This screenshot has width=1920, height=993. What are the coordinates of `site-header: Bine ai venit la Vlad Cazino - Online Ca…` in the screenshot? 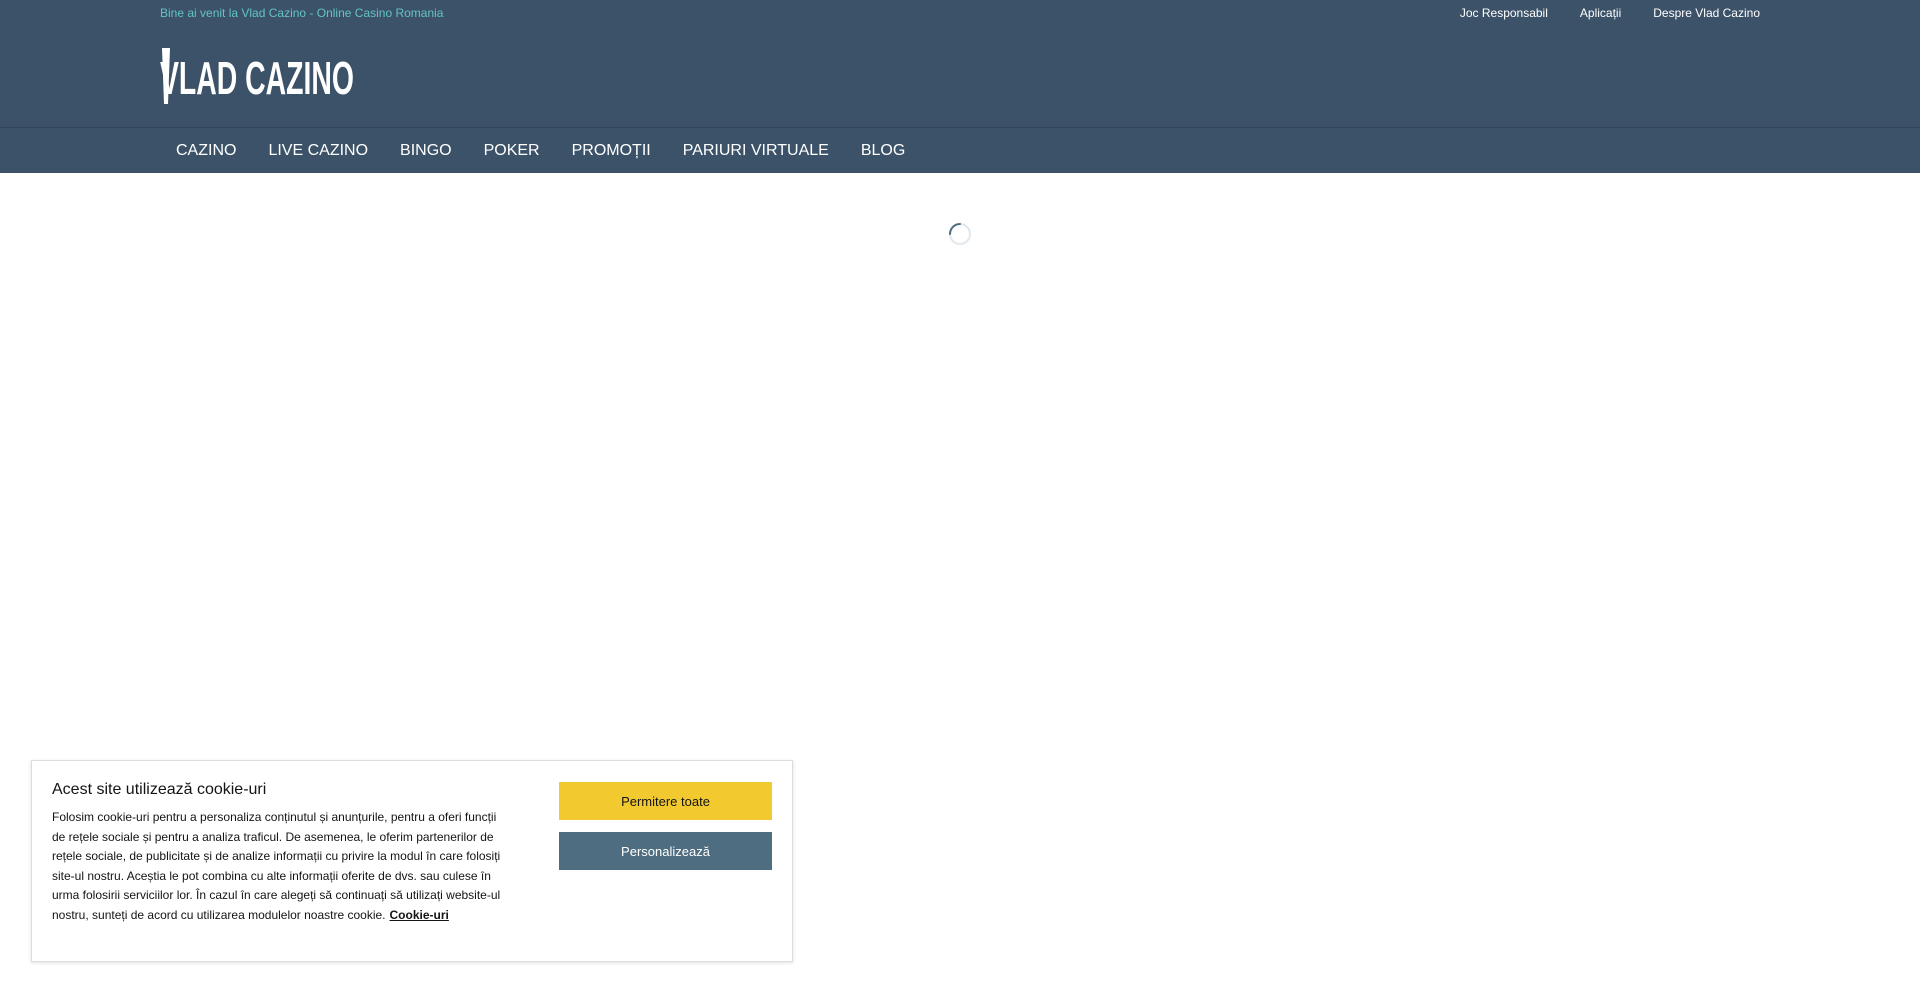 It's located at (960, 64).